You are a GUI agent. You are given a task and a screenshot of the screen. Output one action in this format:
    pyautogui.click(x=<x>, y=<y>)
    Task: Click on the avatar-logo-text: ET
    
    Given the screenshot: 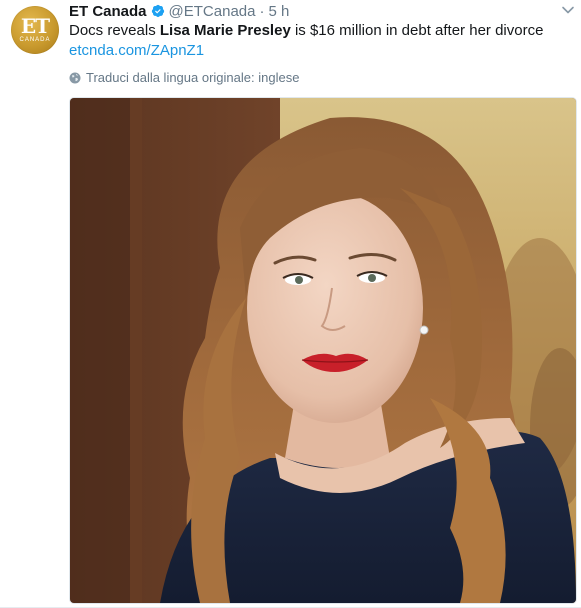 What is the action you would take?
    pyautogui.click(x=35, y=25)
    